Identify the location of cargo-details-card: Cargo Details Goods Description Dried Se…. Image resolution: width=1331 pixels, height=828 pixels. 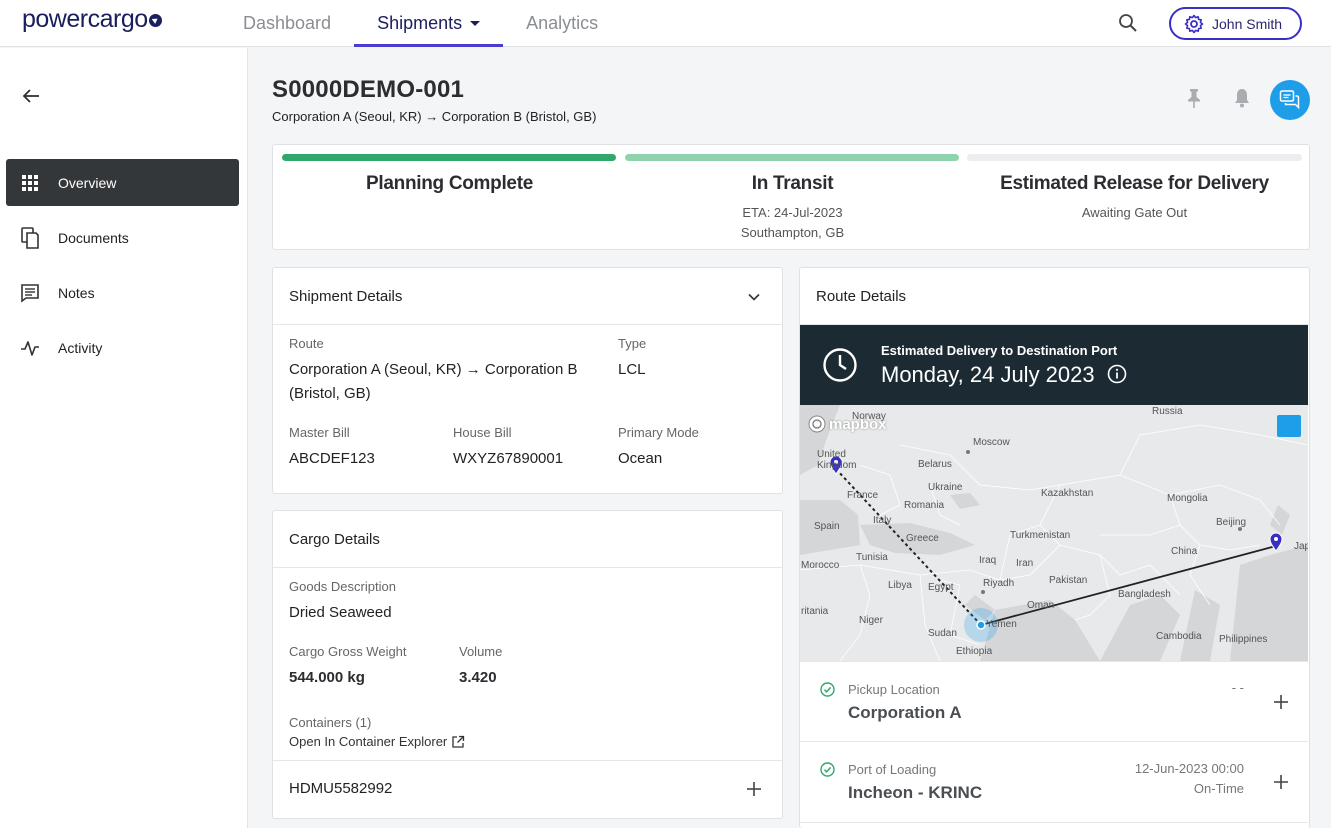
(527, 664).